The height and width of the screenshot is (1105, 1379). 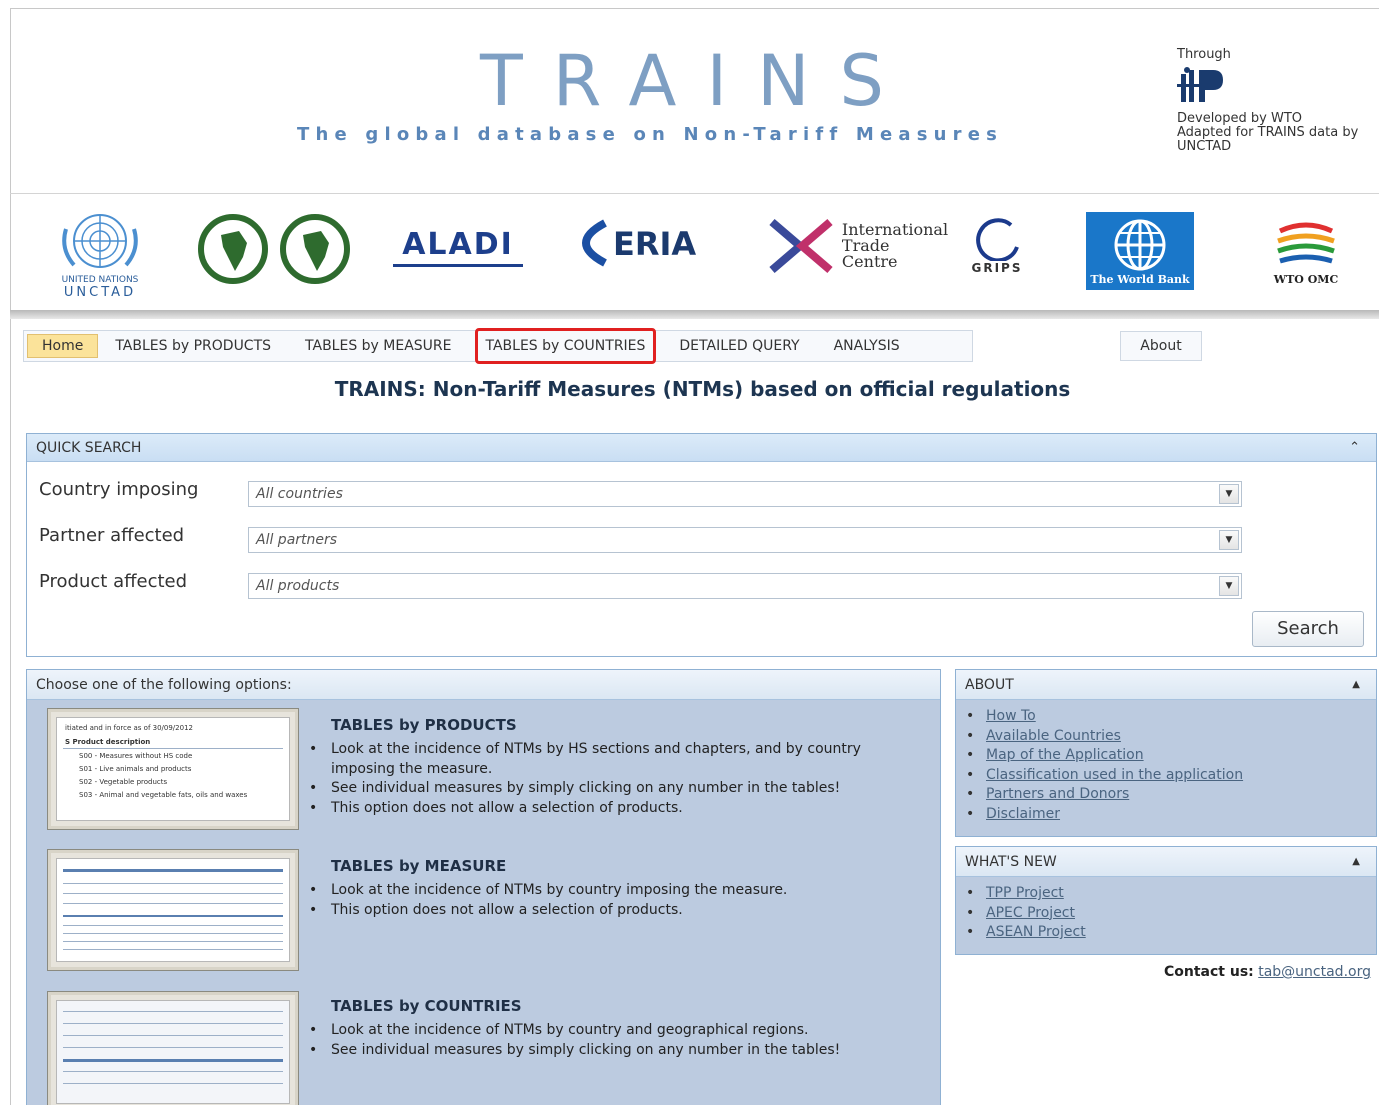 What do you see at coordinates (745, 540) in the screenshot?
I see `partner-select: All partners ▼` at bounding box center [745, 540].